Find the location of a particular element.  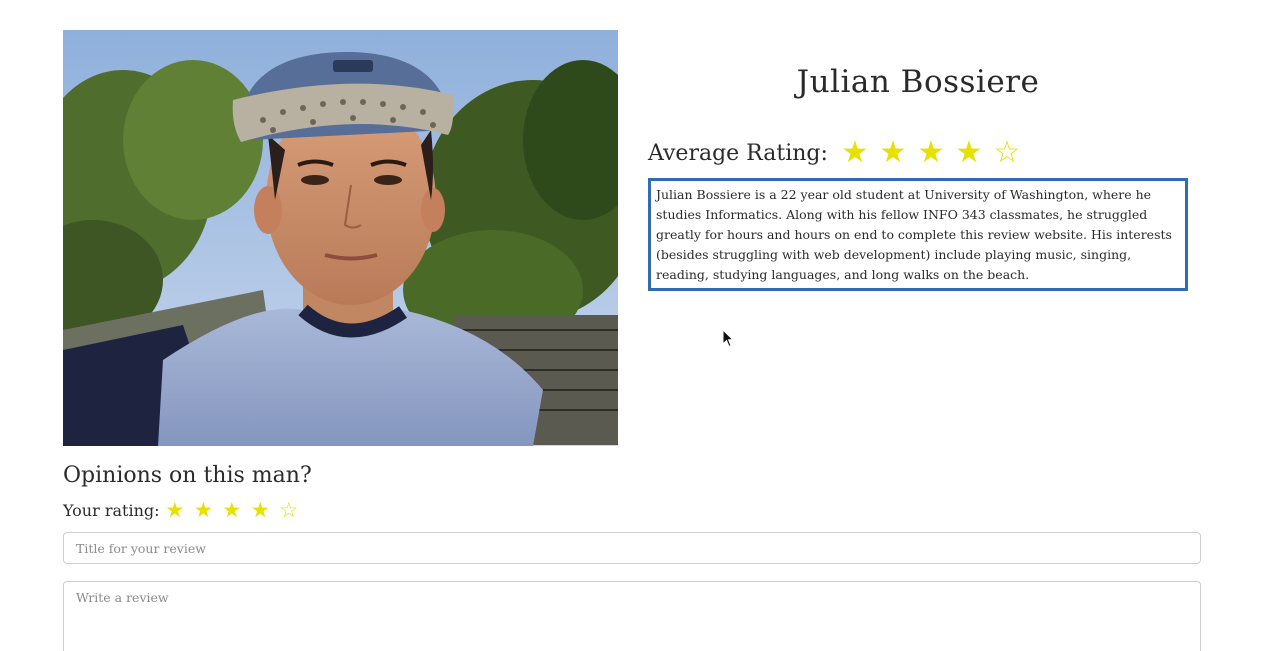

your-rating: Your rating: ★ ★ ★ ★ ☆ is located at coordinates (183, 510).